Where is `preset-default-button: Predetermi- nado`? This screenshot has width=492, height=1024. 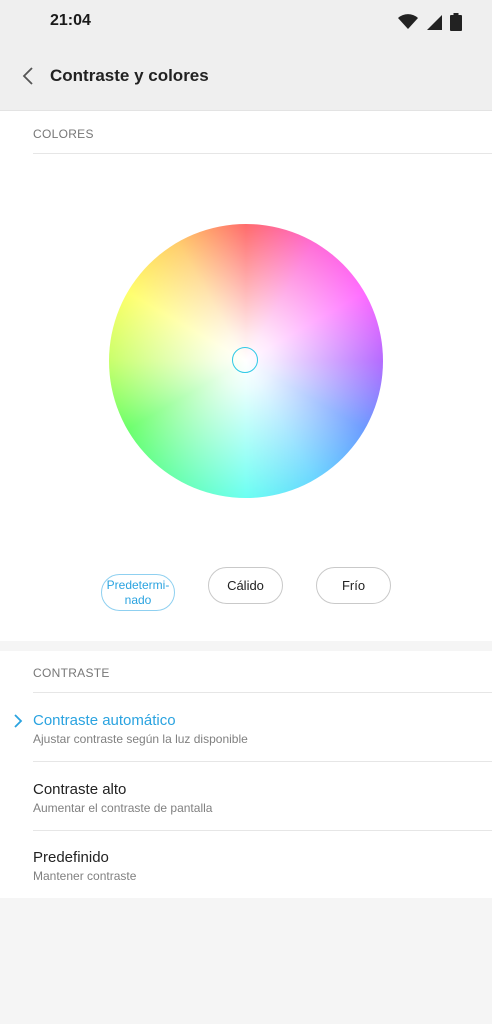 preset-default-button: Predetermi- nado is located at coordinates (138, 592).